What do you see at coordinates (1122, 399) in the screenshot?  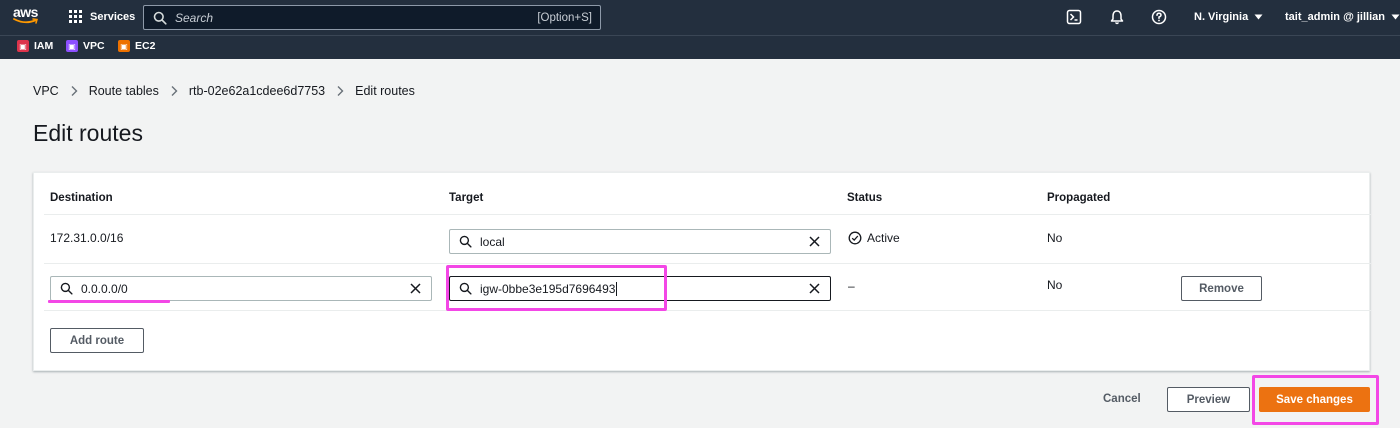 I see `cancel-button: Cancel` at bounding box center [1122, 399].